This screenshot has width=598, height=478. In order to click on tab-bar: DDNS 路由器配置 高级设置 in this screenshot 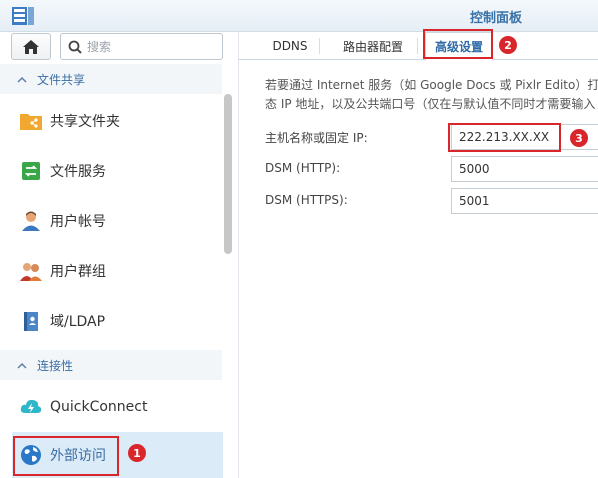, I will do `click(418, 46)`.